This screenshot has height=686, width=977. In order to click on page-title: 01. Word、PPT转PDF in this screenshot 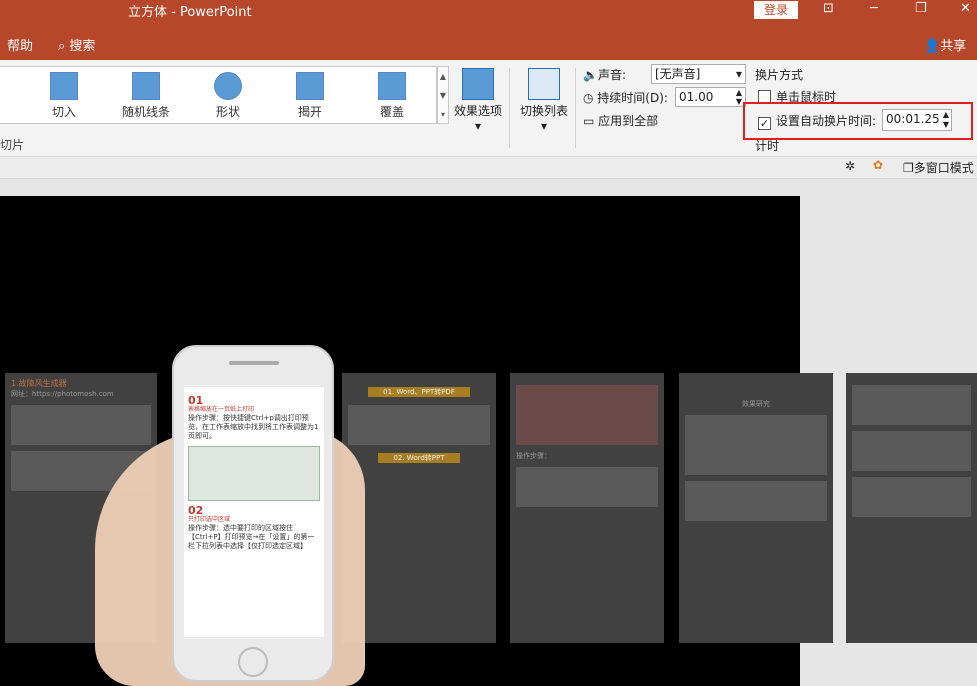, I will do `click(419, 392)`.